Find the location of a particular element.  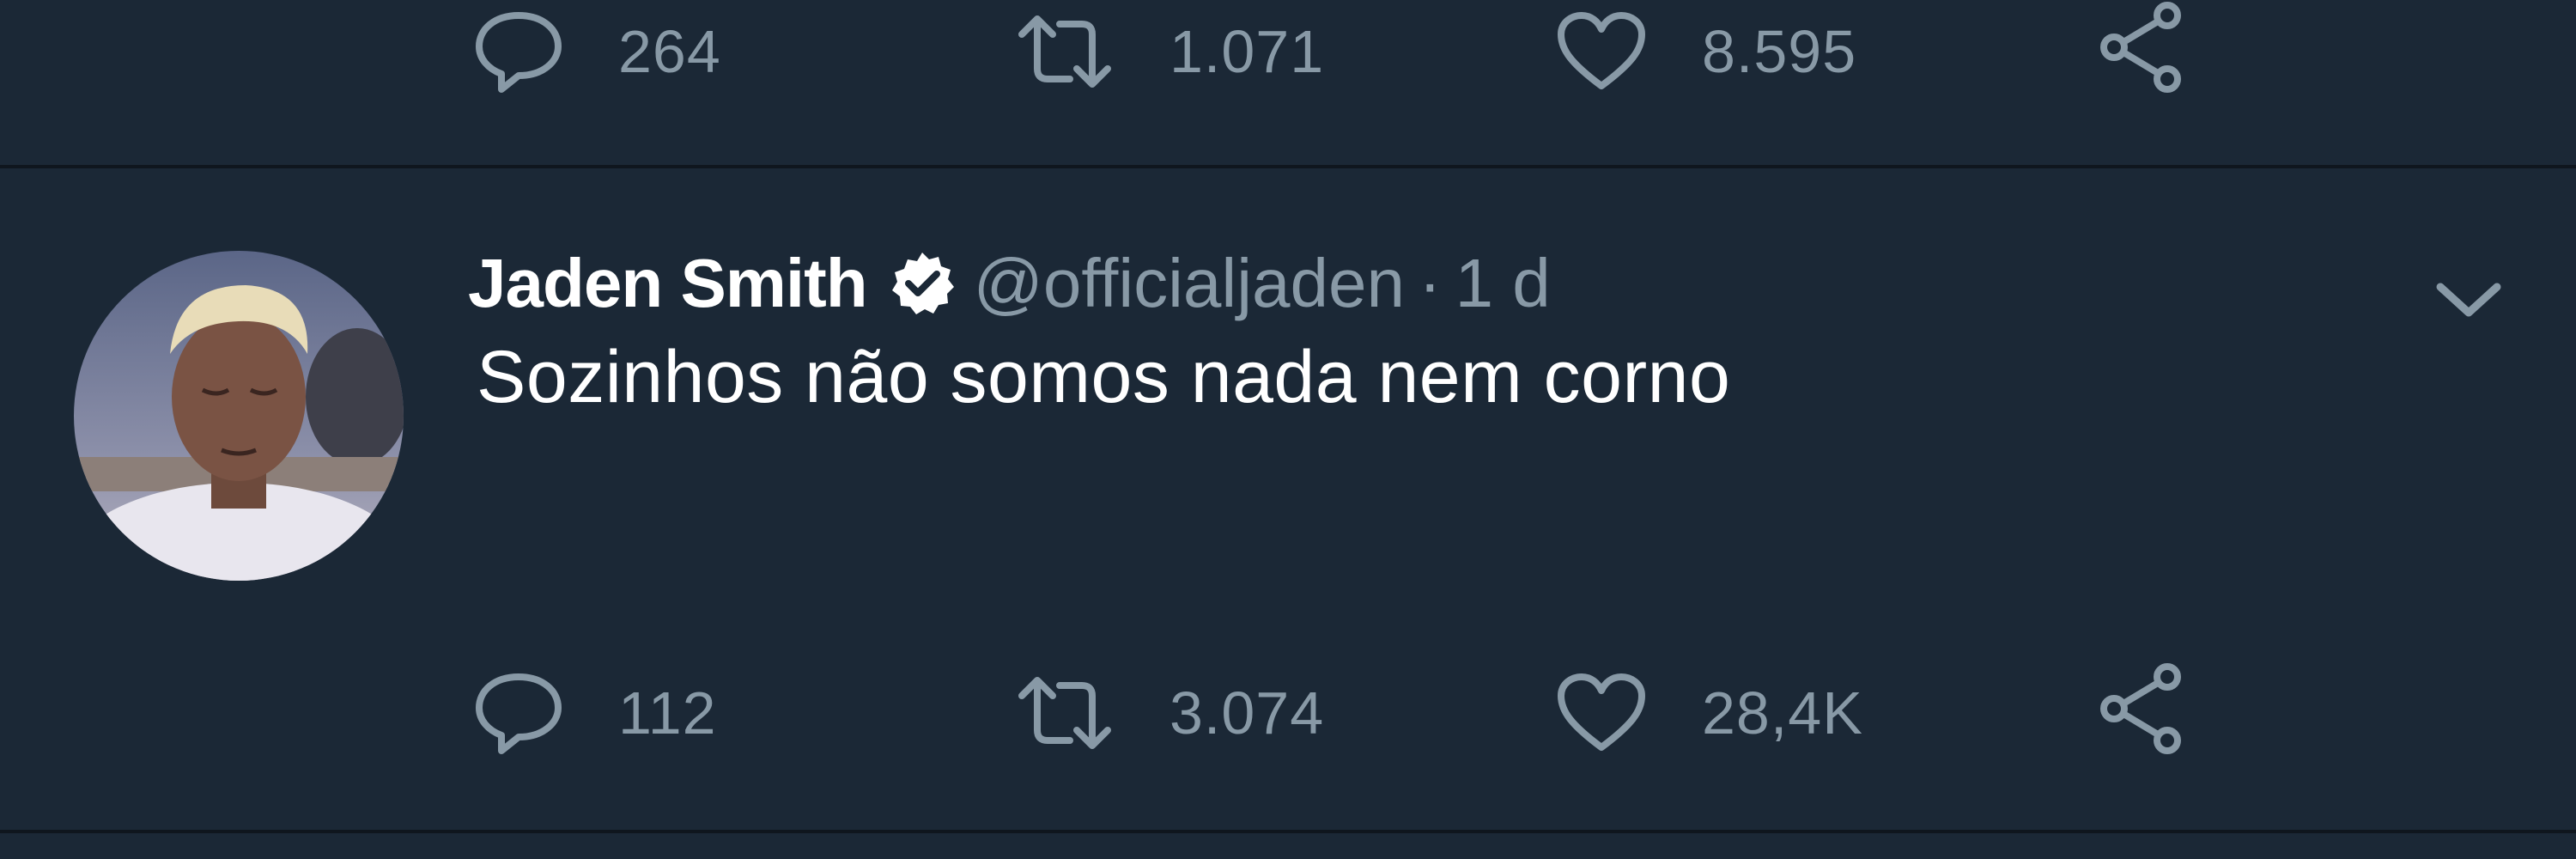

profile-photo-icon is located at coordinates (239, 416).